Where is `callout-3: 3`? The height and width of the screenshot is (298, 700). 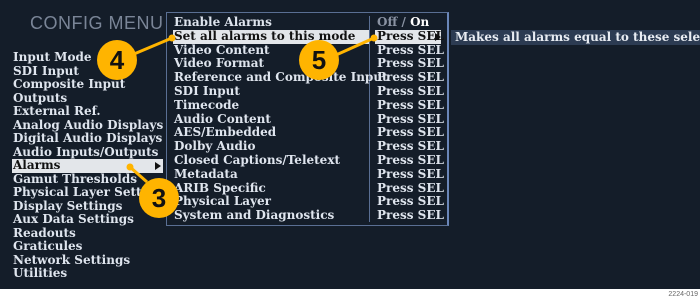
callout-3: 3 is located at coordinates (159, 198).